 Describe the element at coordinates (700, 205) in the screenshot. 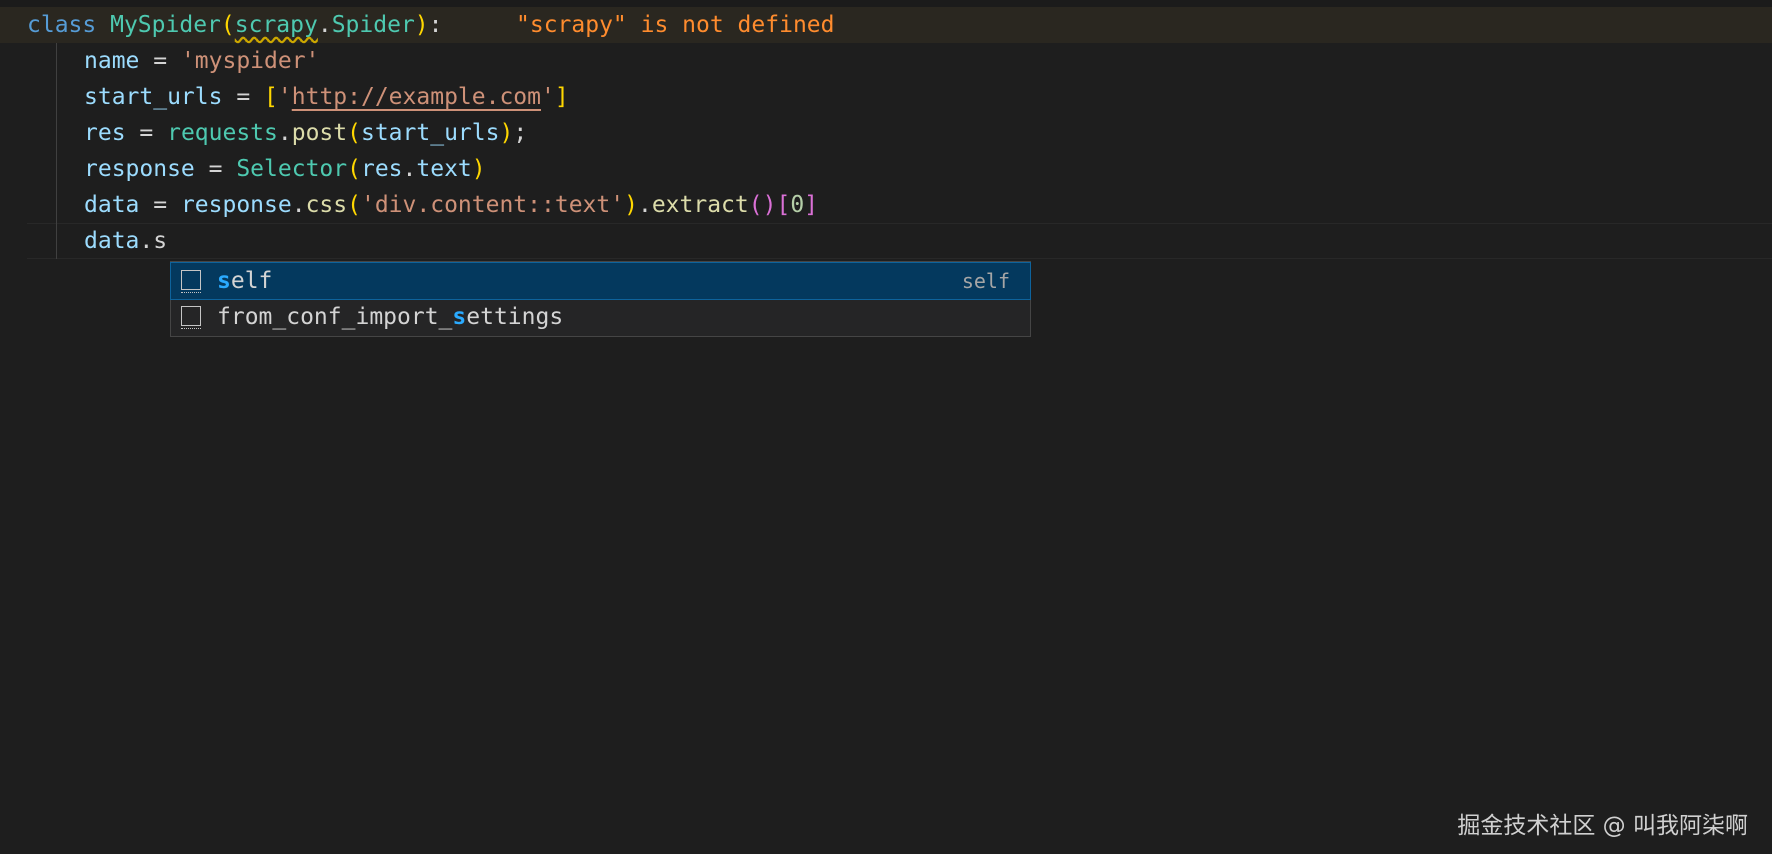

I see `method-name: extract` at that location.